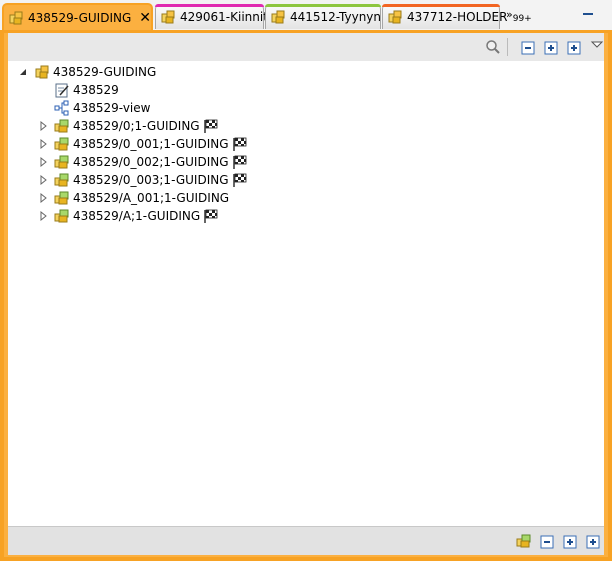 This screenshot has height=561, width=612. I want to click on structure-view-icon, so click(61, 108).